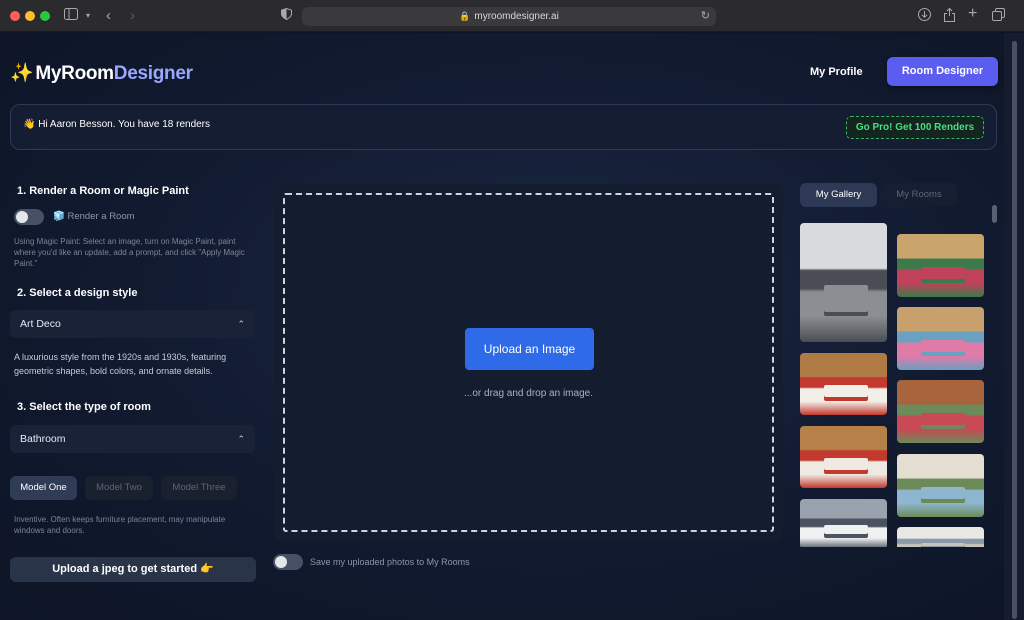  Describe the element at coordinates (894, 383) in the screenshot. I see `gallery-grid` at that location.